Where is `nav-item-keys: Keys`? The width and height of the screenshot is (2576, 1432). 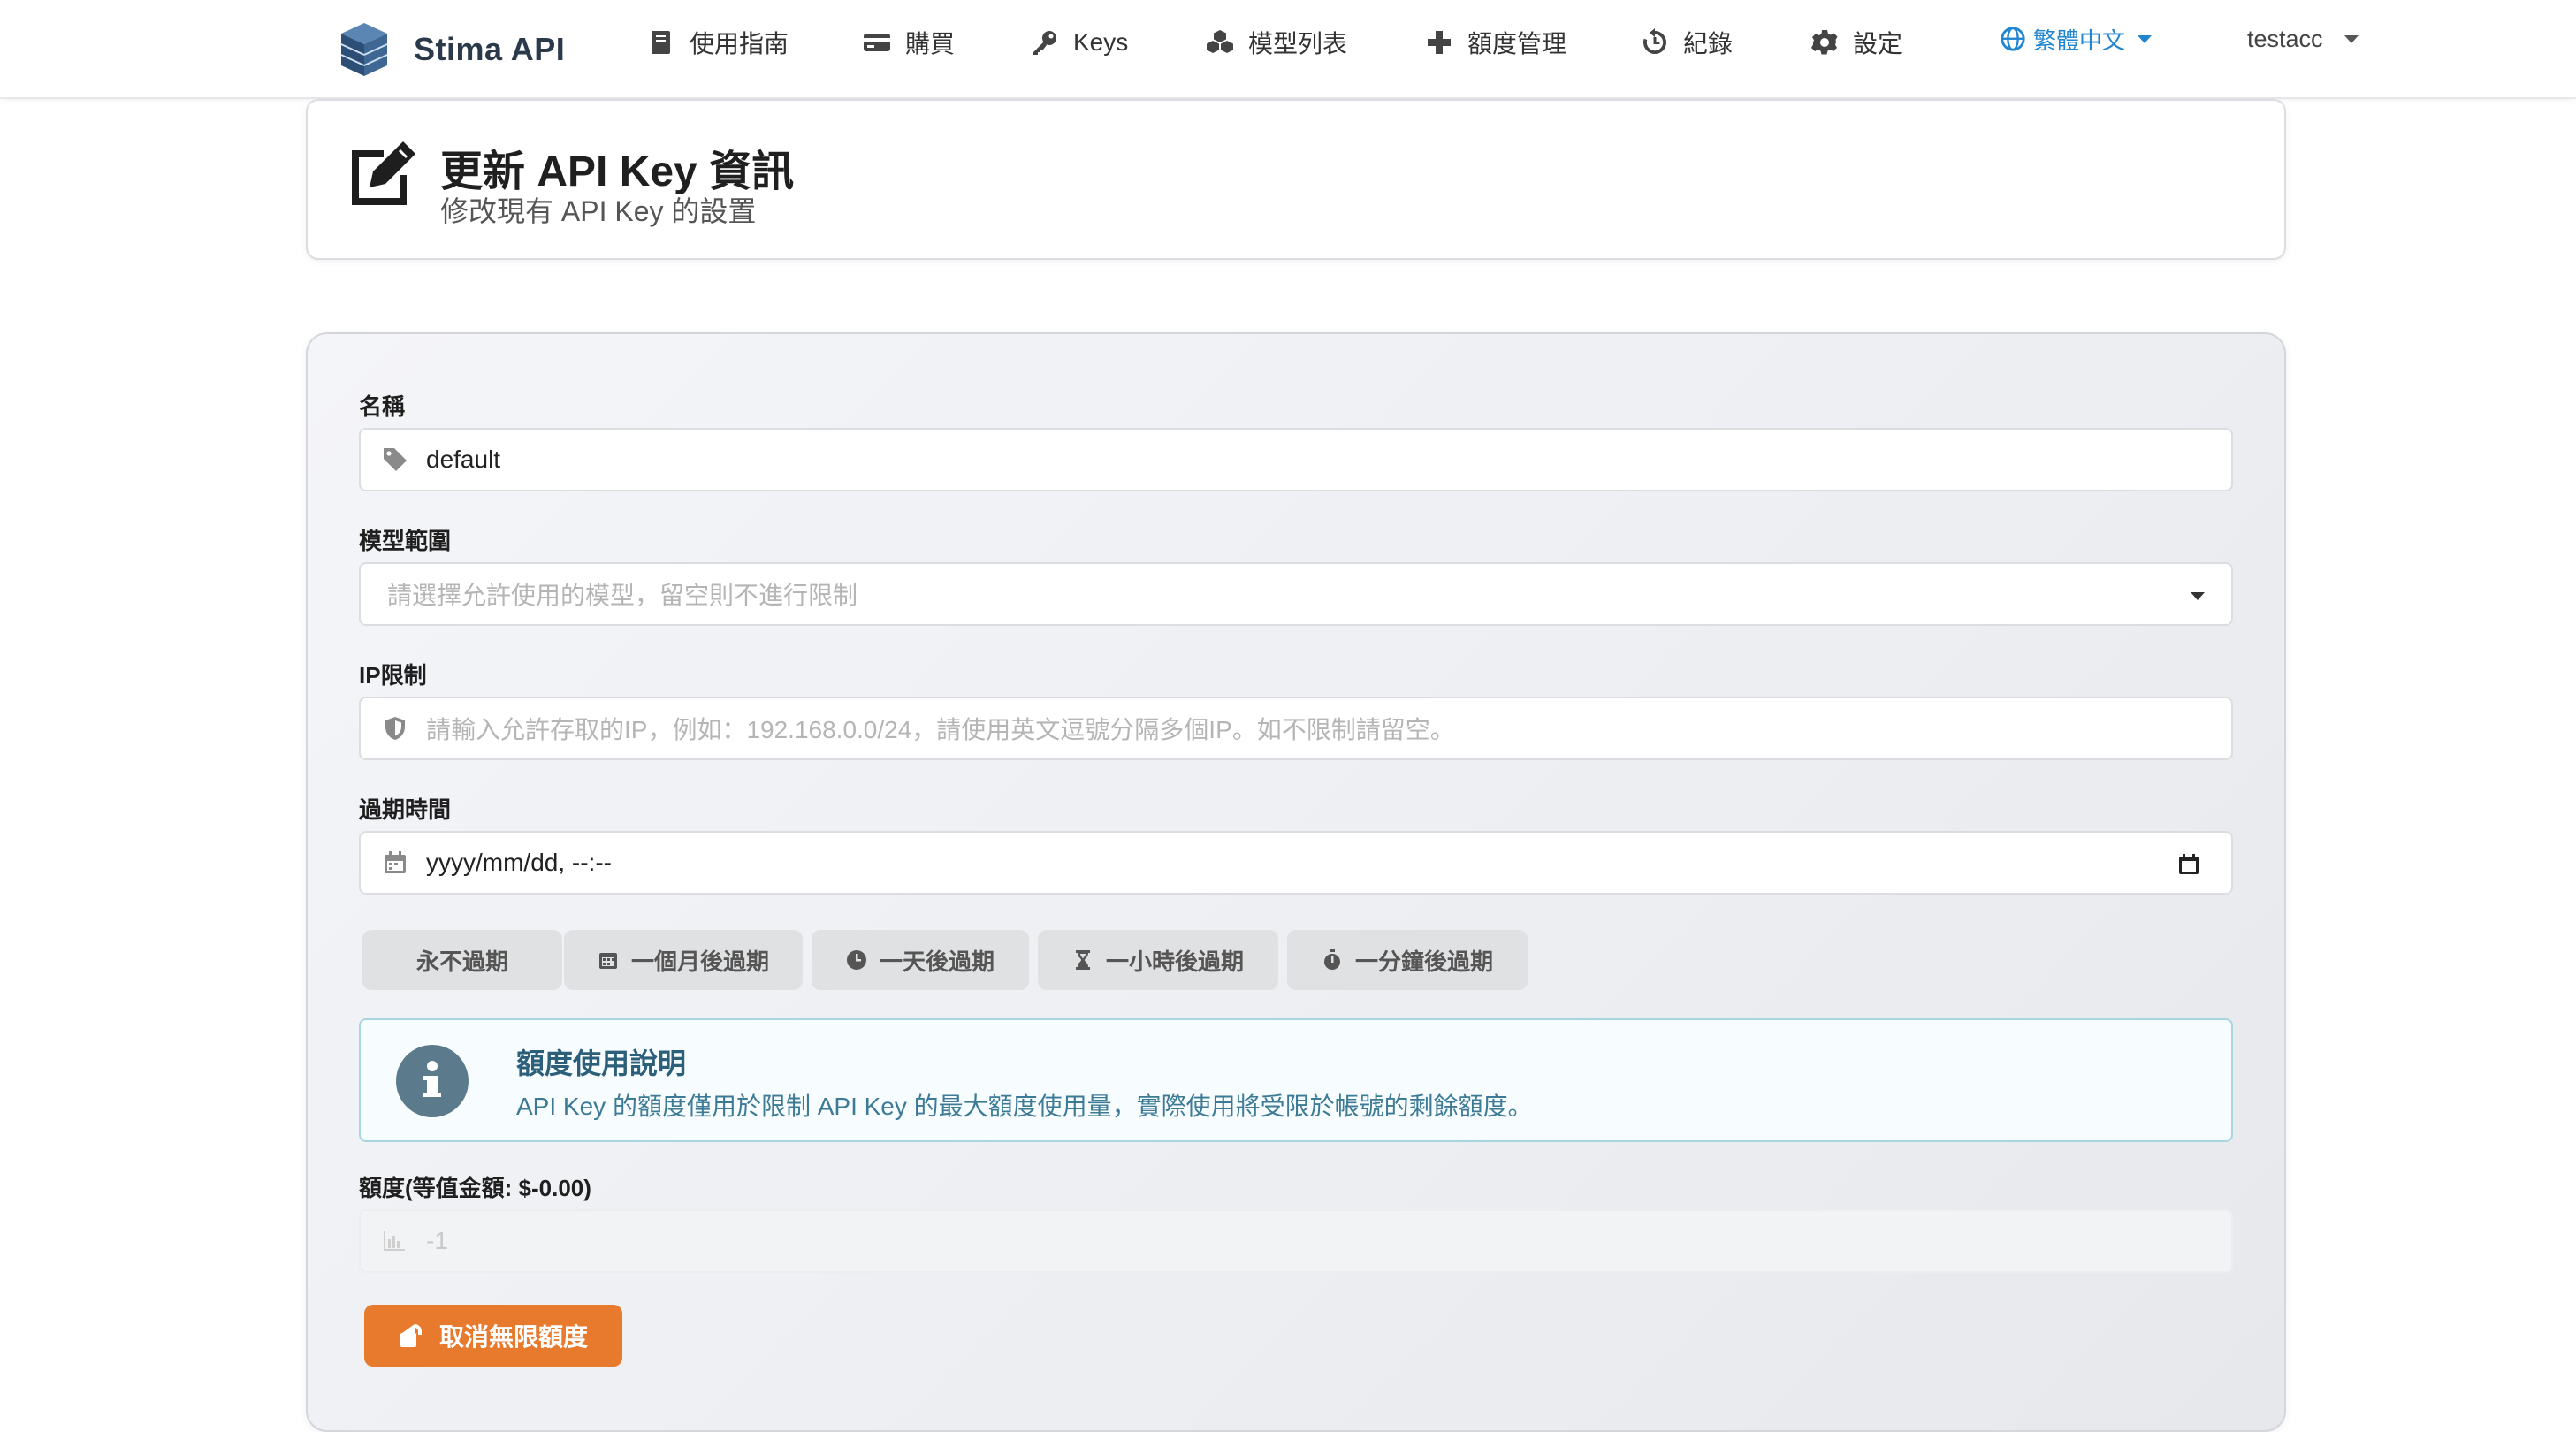 nav-item-keys: Keys is located at coordinates (1079, 42).